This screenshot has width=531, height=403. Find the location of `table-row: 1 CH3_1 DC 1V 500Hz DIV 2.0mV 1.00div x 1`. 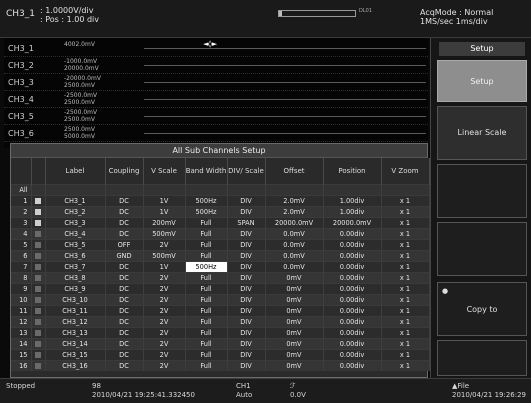

table-row: 1 CH3_1 DC 1V 500Hz DIV 2.0mV 1.00div x 1 is located at coordinates (220, 200).